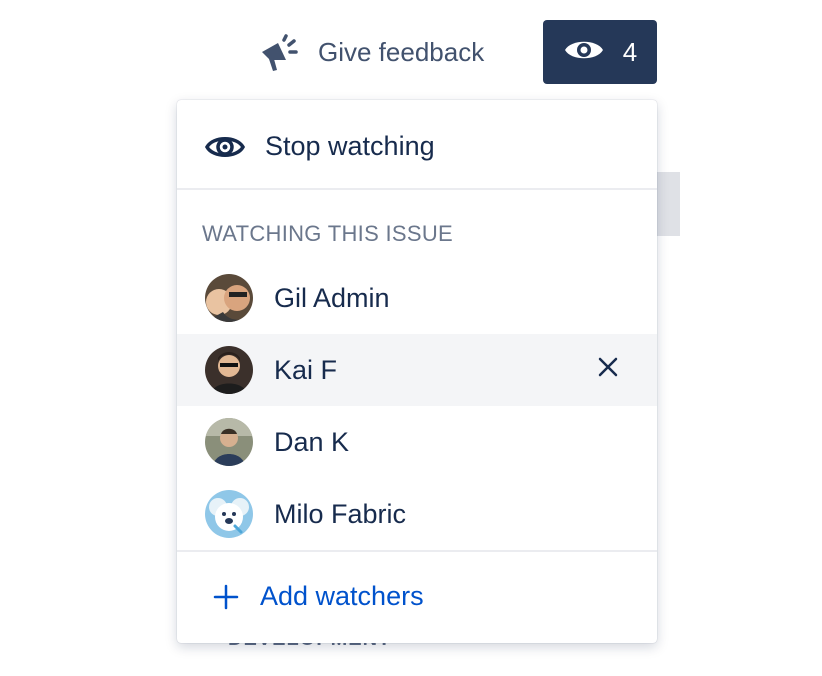 This screenshot has height=676, width=822. I want to click on watcher-name: Gil Admin, so click(332, 298).